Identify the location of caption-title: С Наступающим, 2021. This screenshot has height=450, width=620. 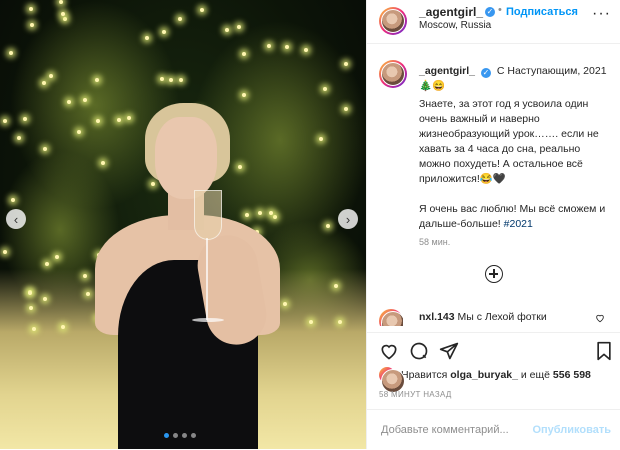
(551, 71).